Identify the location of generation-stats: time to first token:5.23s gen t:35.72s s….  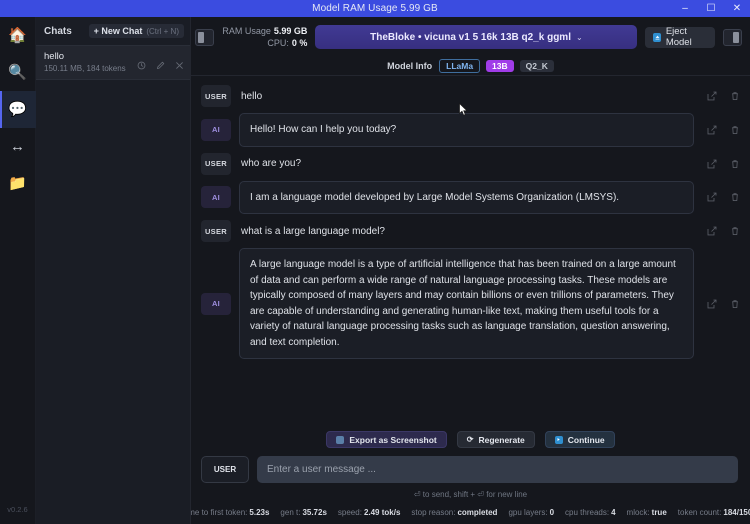
(470, 511).